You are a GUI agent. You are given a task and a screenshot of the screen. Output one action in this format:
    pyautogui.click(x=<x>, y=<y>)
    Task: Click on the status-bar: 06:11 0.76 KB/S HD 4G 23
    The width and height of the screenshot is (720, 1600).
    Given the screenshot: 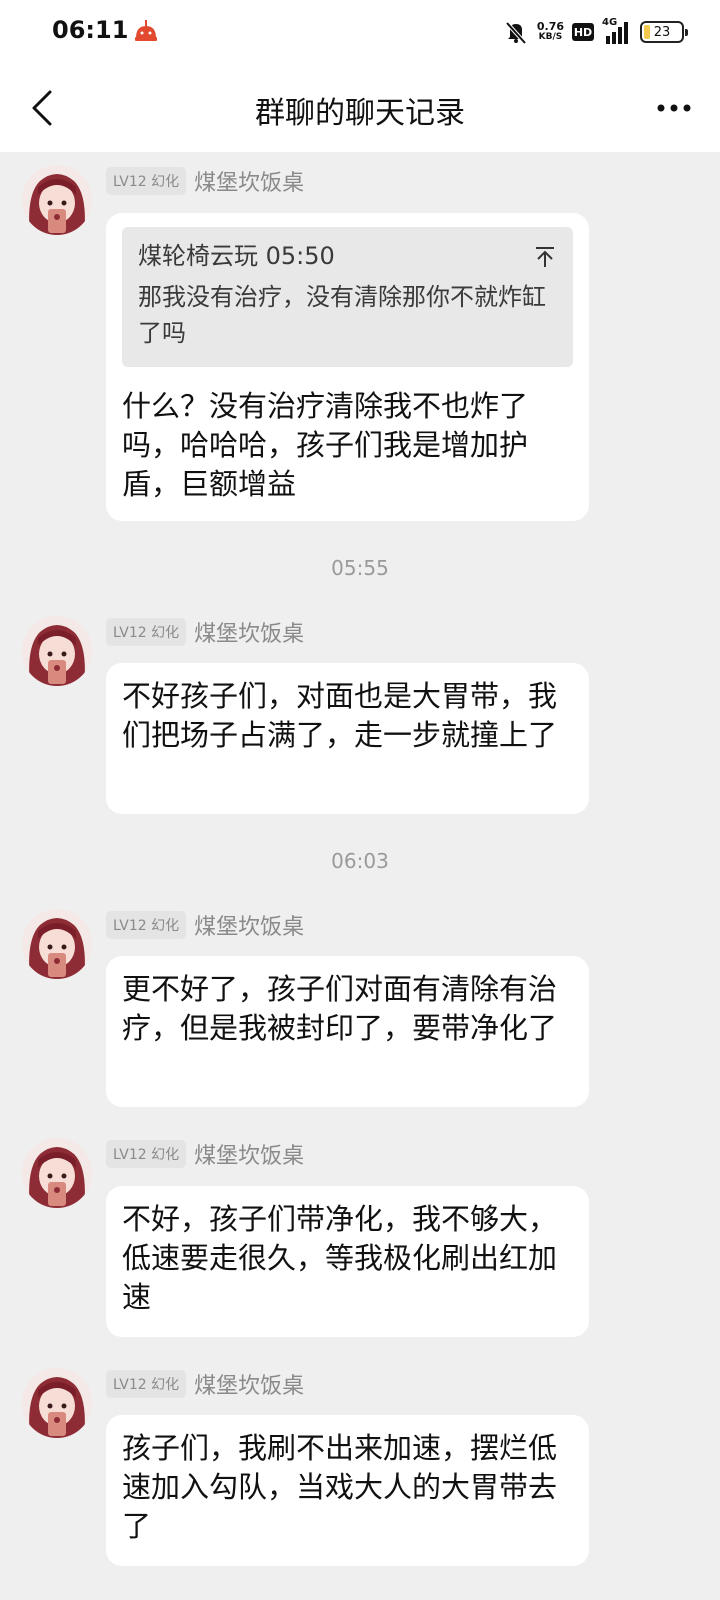 What is the action you would take?
    pyautogui.click(x=360, y=32)
    